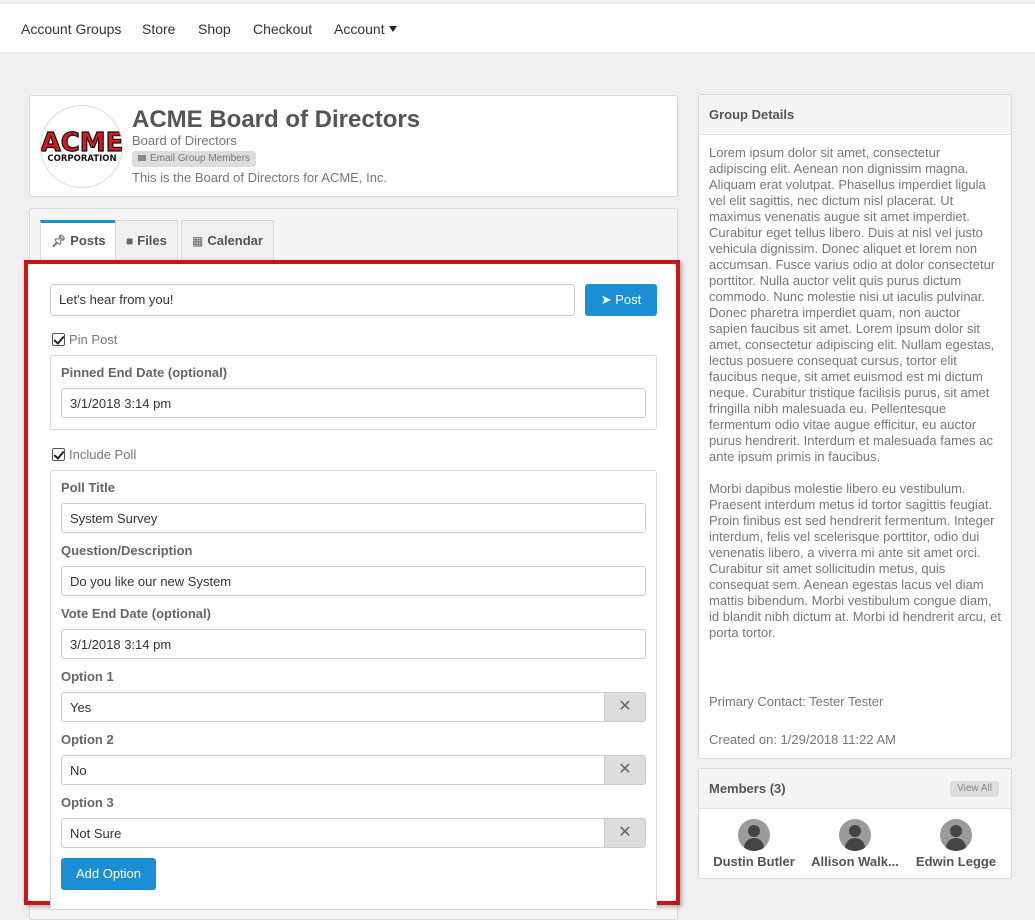 The width and height of the screenshot is (1035, 920). What do you see at coordinates (353, 644) in the screenshot?
I see `vote-end-date-input: 3/1/2018 3:14 pm` at bounding box center [353, 644].